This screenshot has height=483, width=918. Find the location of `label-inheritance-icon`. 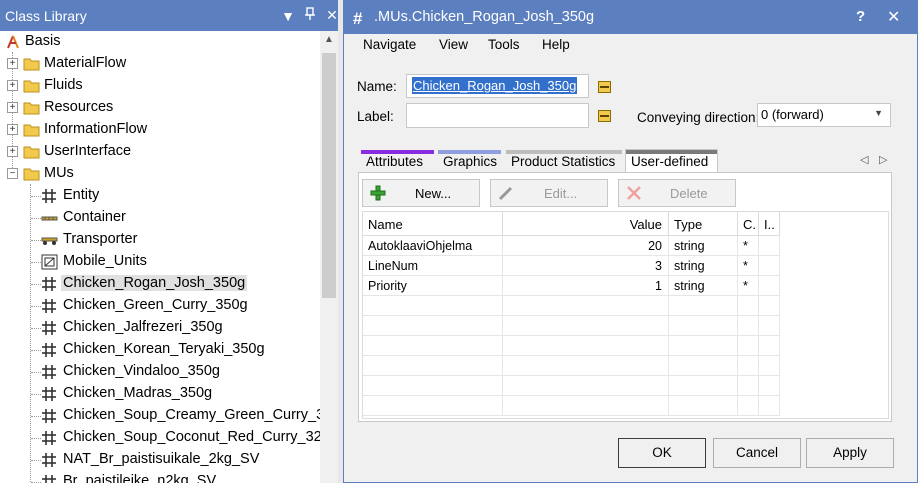

label-inheritance-icon is located at coordinates (604, 116).